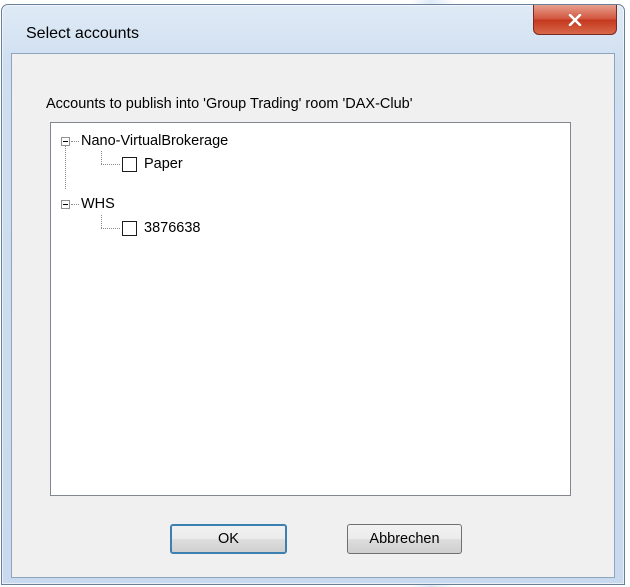 The height and width of the screenshot is (587, 630). I want to click on tree-node-paper: Paper, so click(152, 164).